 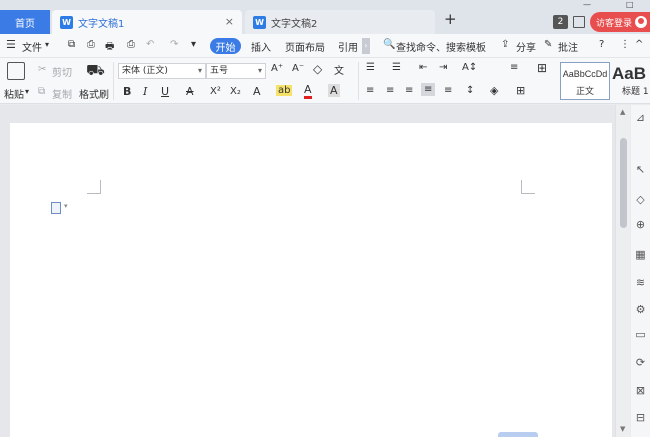 I want to click on font-size-select: 五号, so click(x=236, y=71).